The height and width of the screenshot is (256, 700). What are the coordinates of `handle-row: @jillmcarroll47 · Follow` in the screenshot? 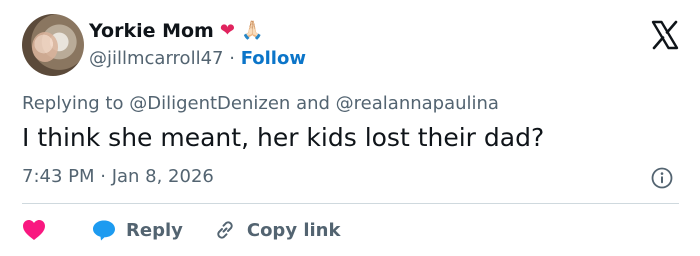 It's located at (197, 58).